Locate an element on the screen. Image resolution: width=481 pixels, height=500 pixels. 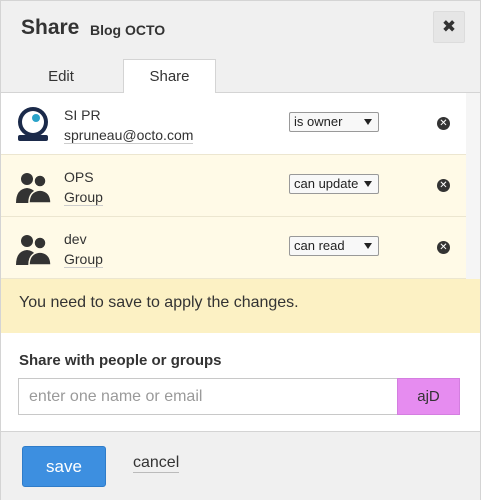
user-photo-icon is located at coordinates (33, 124).